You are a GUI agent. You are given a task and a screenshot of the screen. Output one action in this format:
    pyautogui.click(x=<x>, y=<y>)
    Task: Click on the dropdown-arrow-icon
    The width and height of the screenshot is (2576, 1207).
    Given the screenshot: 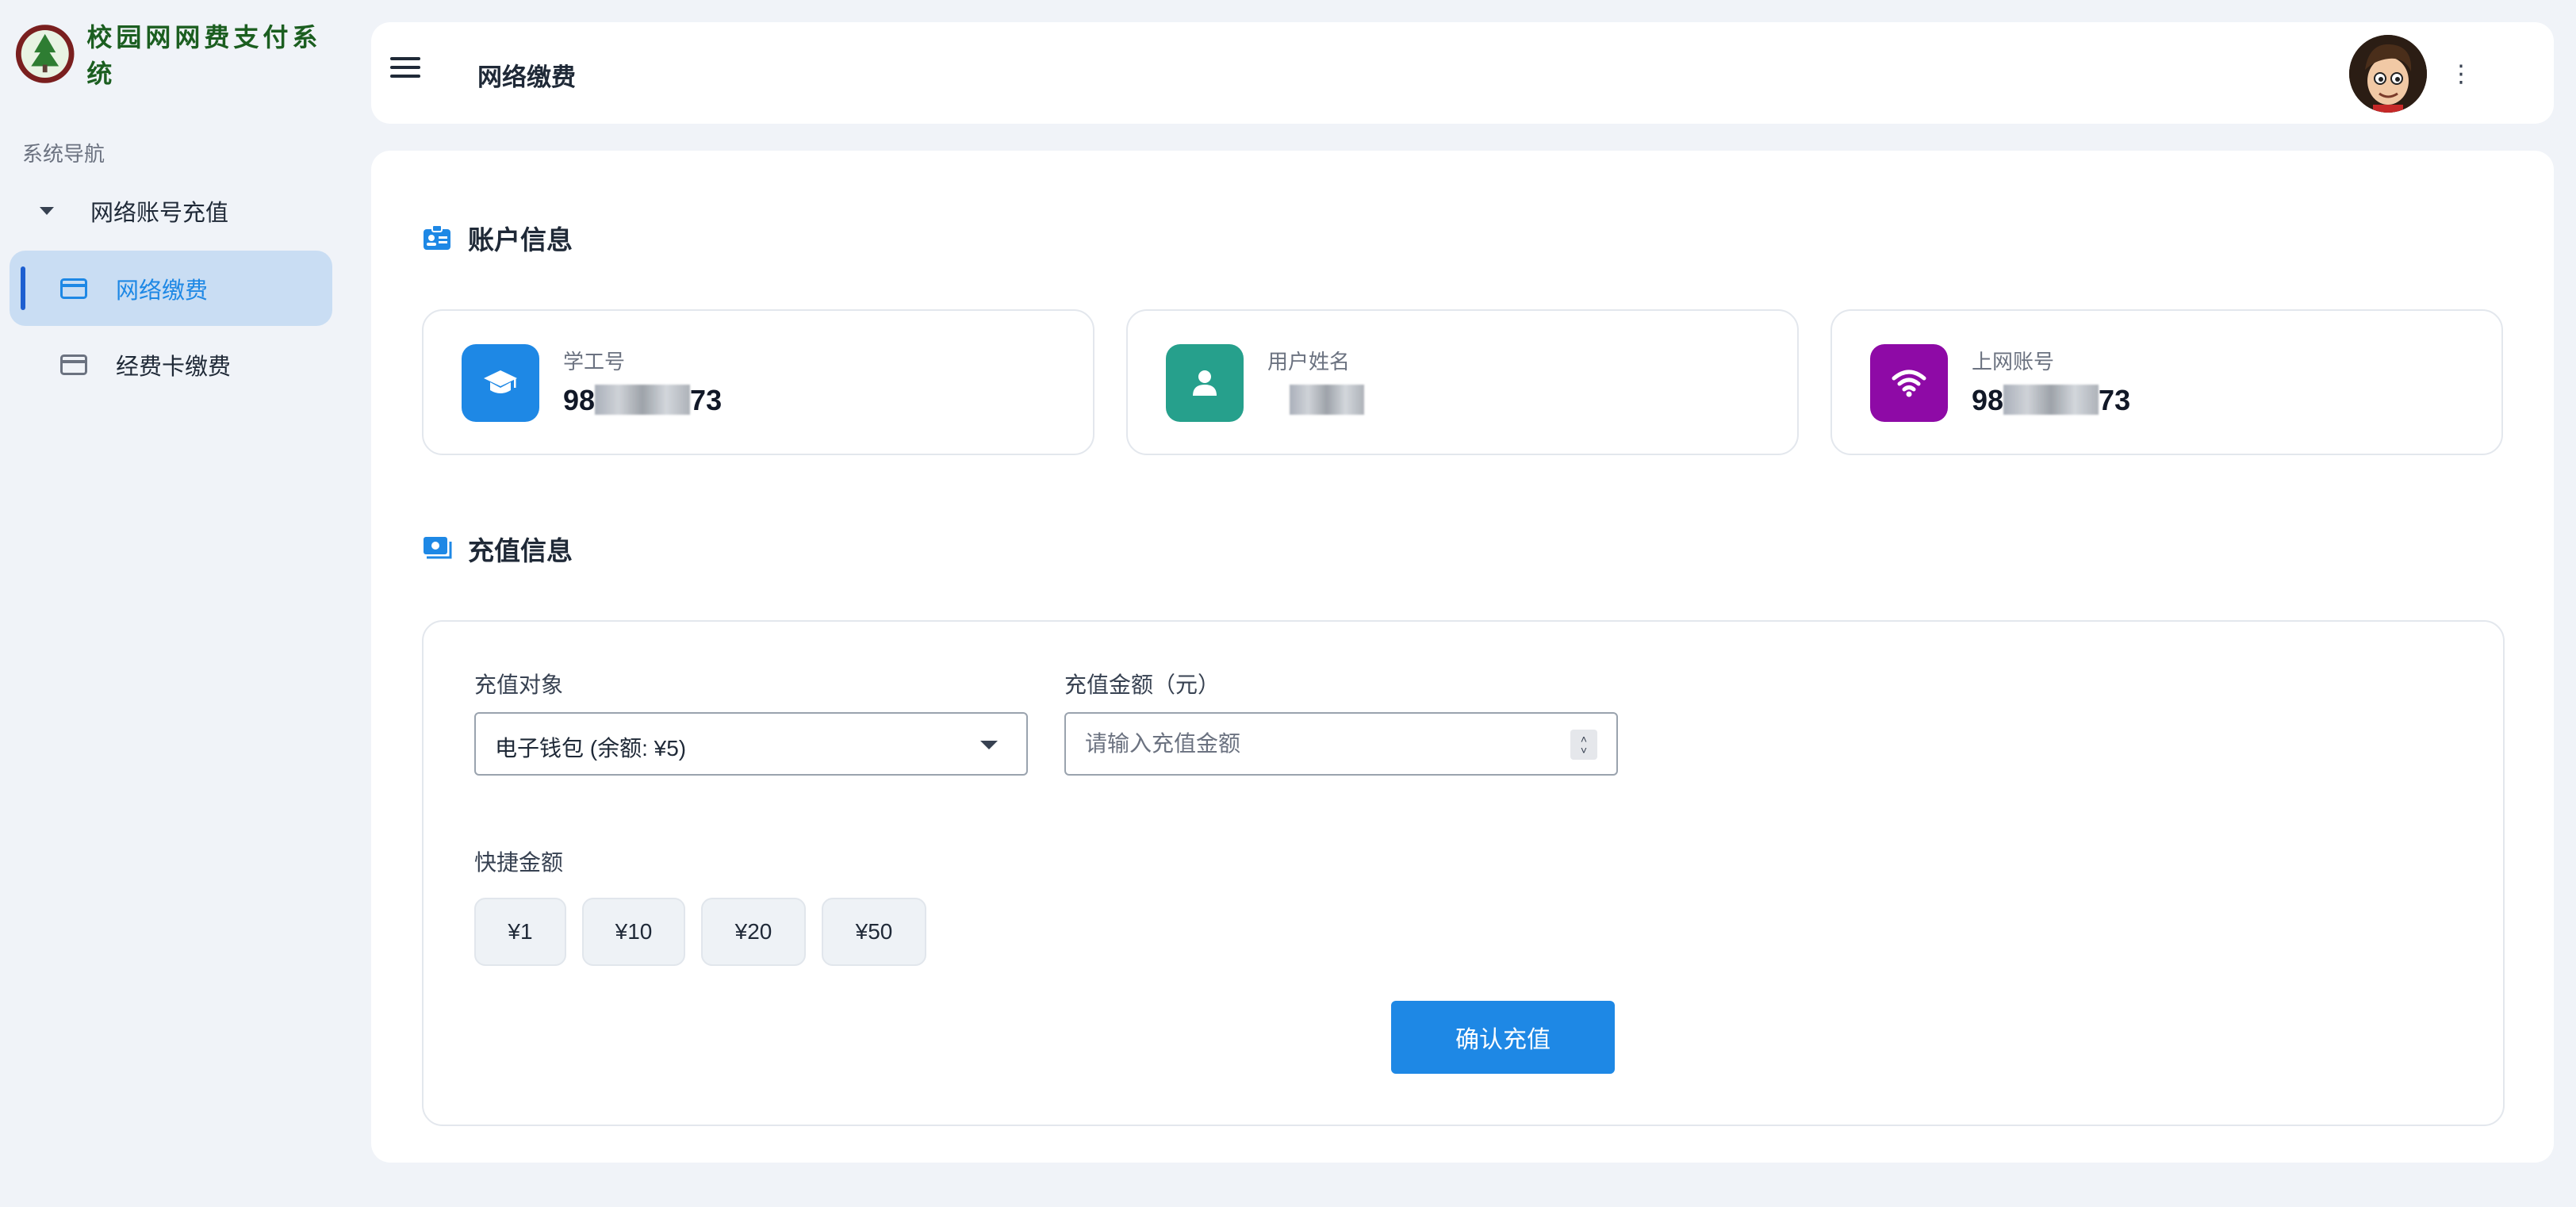 What is the action you would take?
    pyautogui.click(x=989, y=745)
    